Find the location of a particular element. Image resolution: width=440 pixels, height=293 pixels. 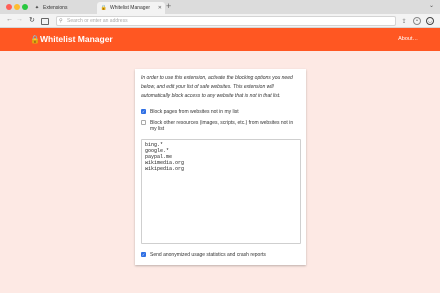

address-bar: ⚲ Search or enter an address is located at coordinates (226, 21).